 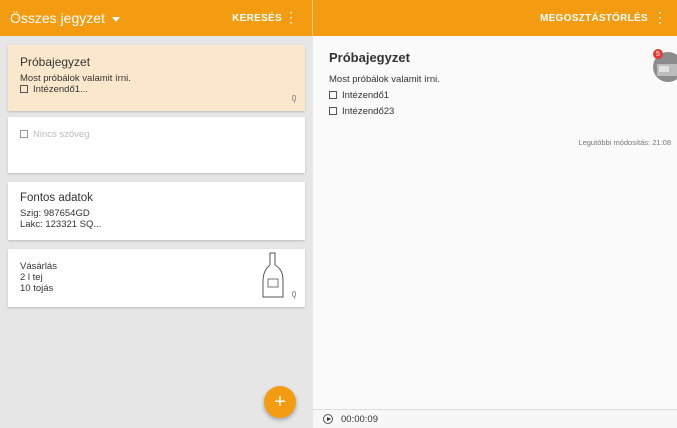 I want to click on note-card: Nincs szöveg, so click(x=156, y=145).